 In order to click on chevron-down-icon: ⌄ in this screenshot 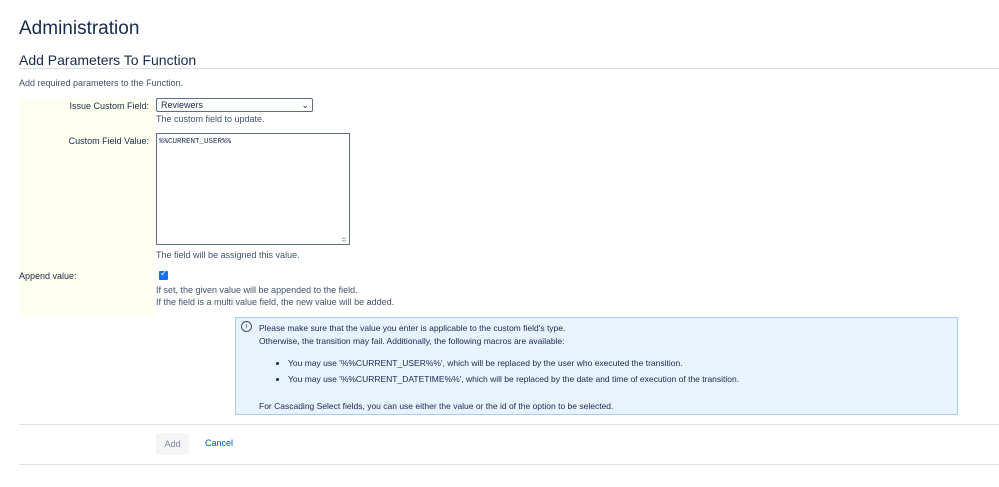, I will do `click(305, 105)`.